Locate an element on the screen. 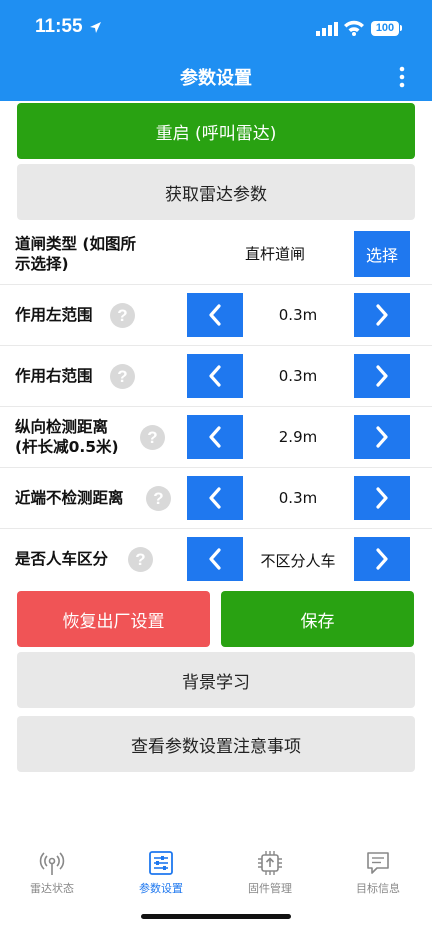  param-row-right-range: 作用右范围 ? 0.3m is located at coordinates (216, 376).